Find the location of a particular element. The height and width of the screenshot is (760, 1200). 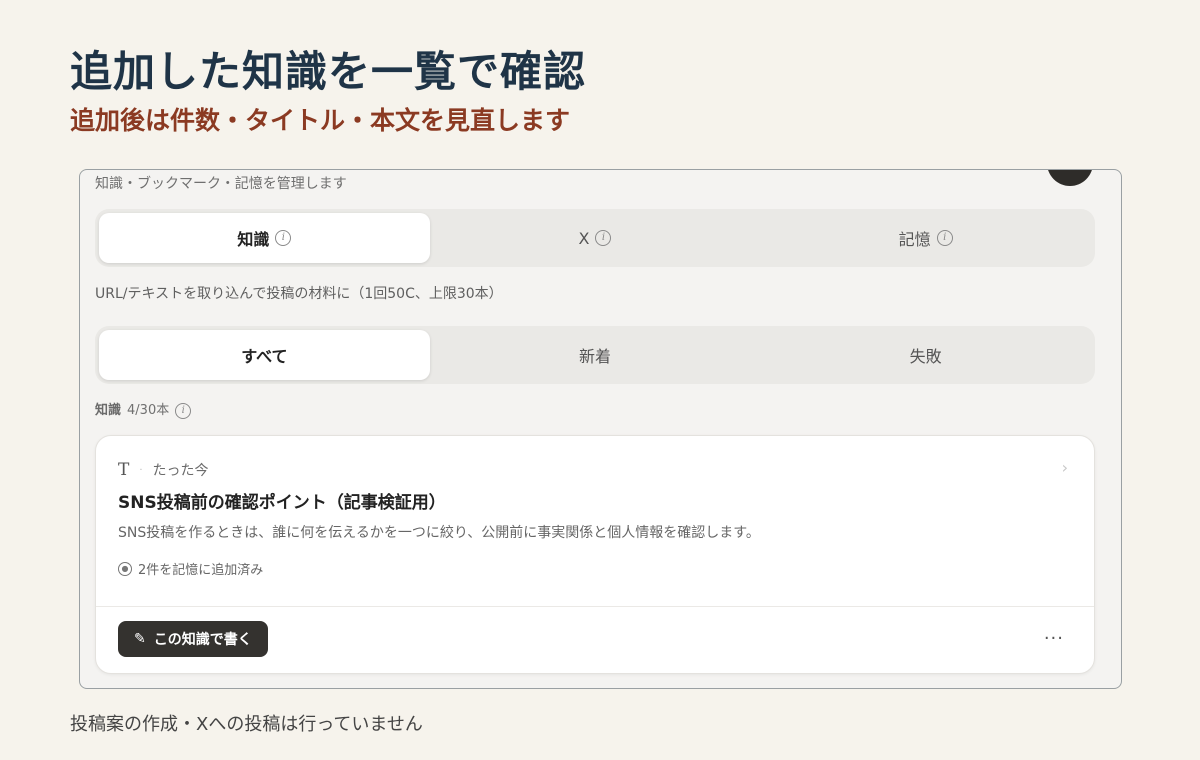

card-meta: T · たった今 is located at coordinates (163, 470).